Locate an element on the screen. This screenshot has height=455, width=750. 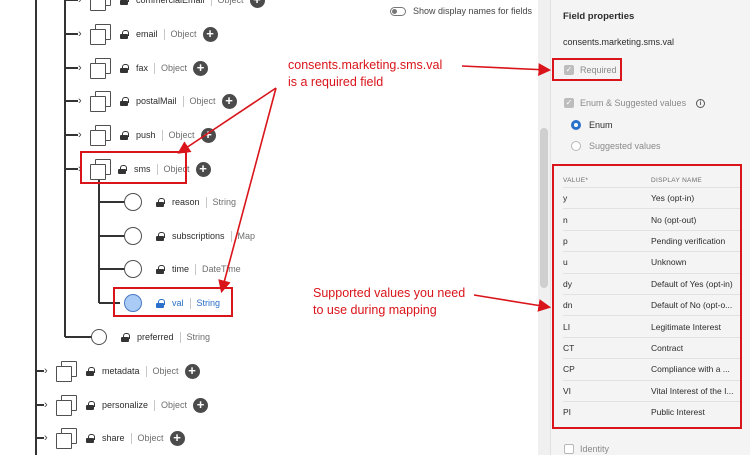
tree-node-share: › share Object + is located at coordinates (114, 438).